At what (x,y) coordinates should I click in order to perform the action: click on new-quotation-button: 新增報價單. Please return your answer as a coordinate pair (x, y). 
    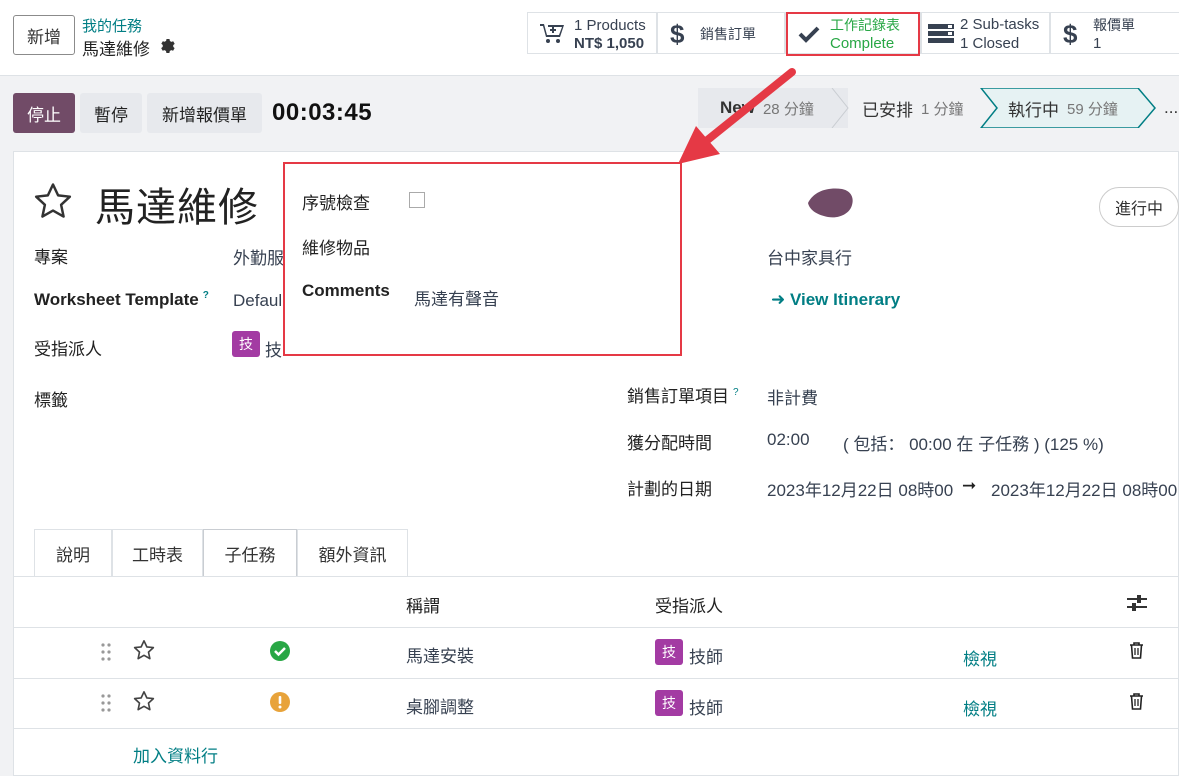
    Looking at the image, I should click on (204, 113).